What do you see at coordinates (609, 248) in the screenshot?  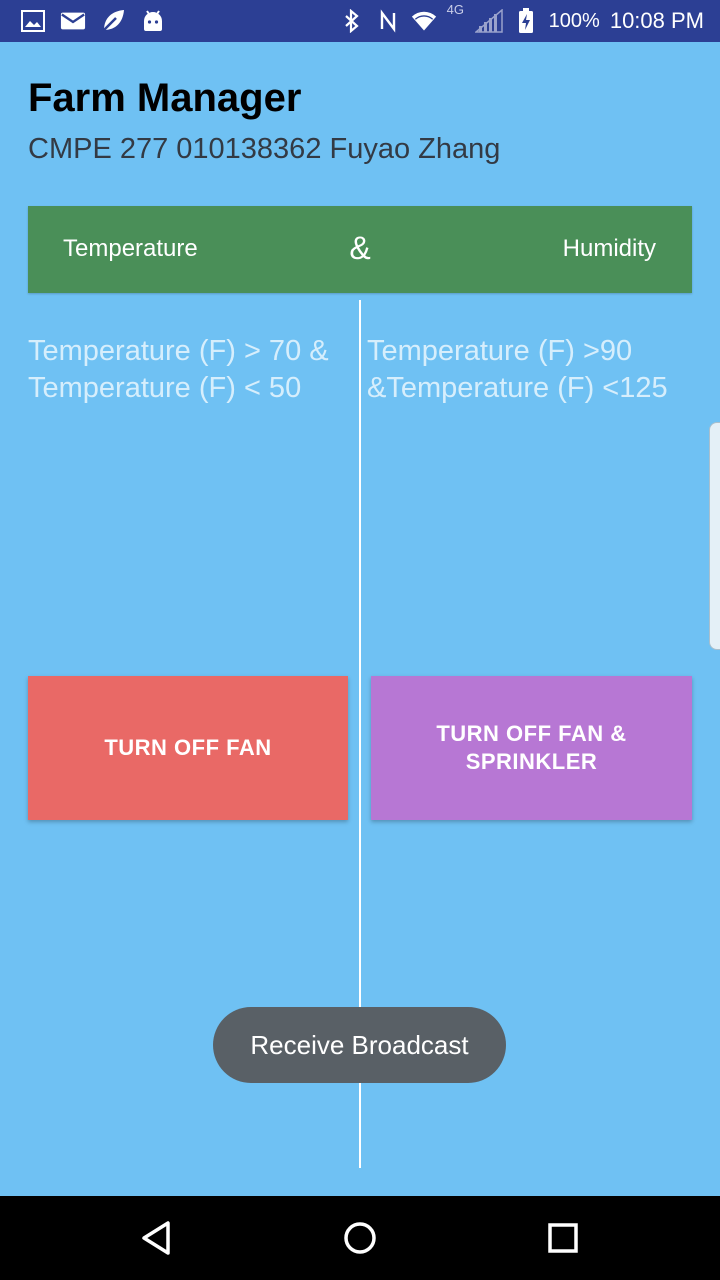 I see `humidity-label: Humidity` at bounding box center [609, 248].